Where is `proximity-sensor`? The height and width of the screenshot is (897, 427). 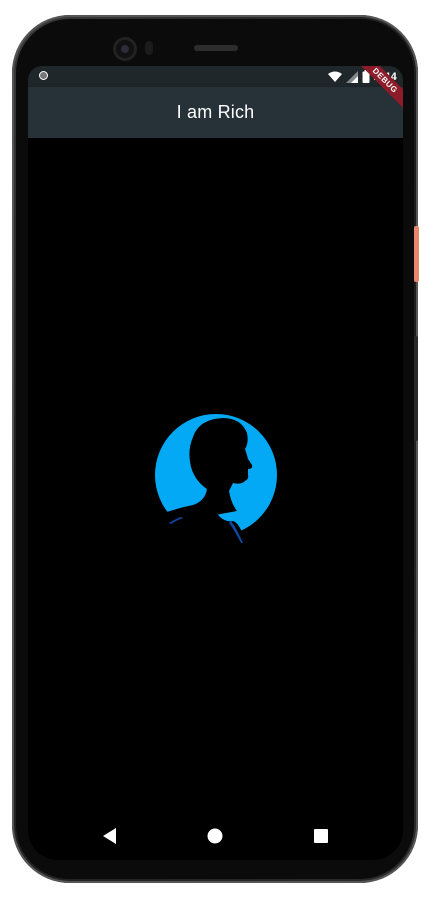
proximity-sensor is located at coordinates (149, 48).